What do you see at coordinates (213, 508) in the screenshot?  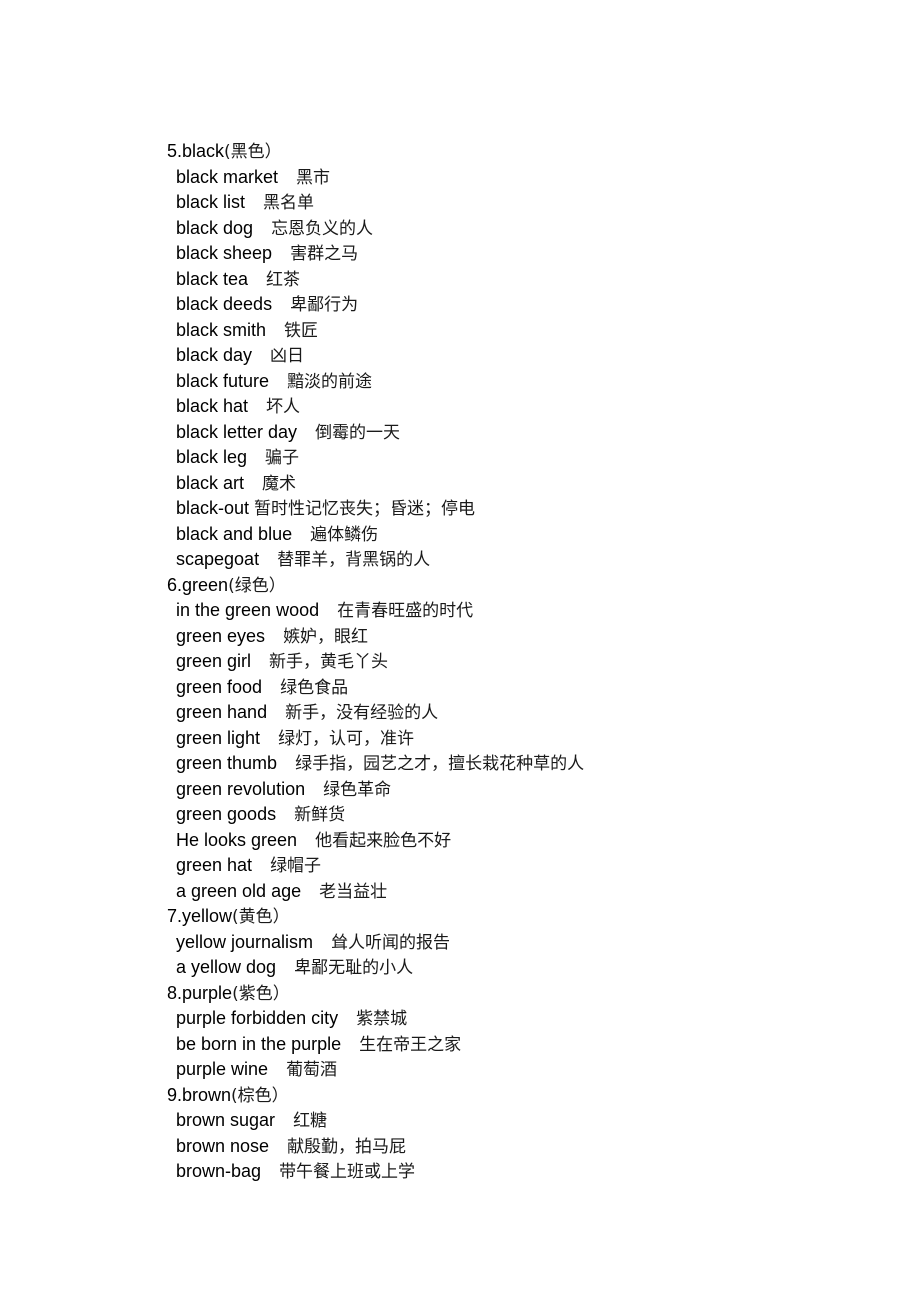 I see `phrase-english: black-out` at bounding box center [213, 508].